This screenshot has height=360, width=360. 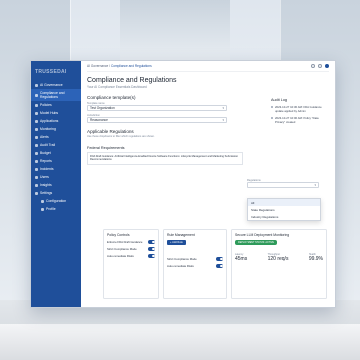 What do you see at coordinates (56, 85) in the screenshot?
I see `sidebar-item-ai-governance: AI Governance` at bounding box center [56, 85].